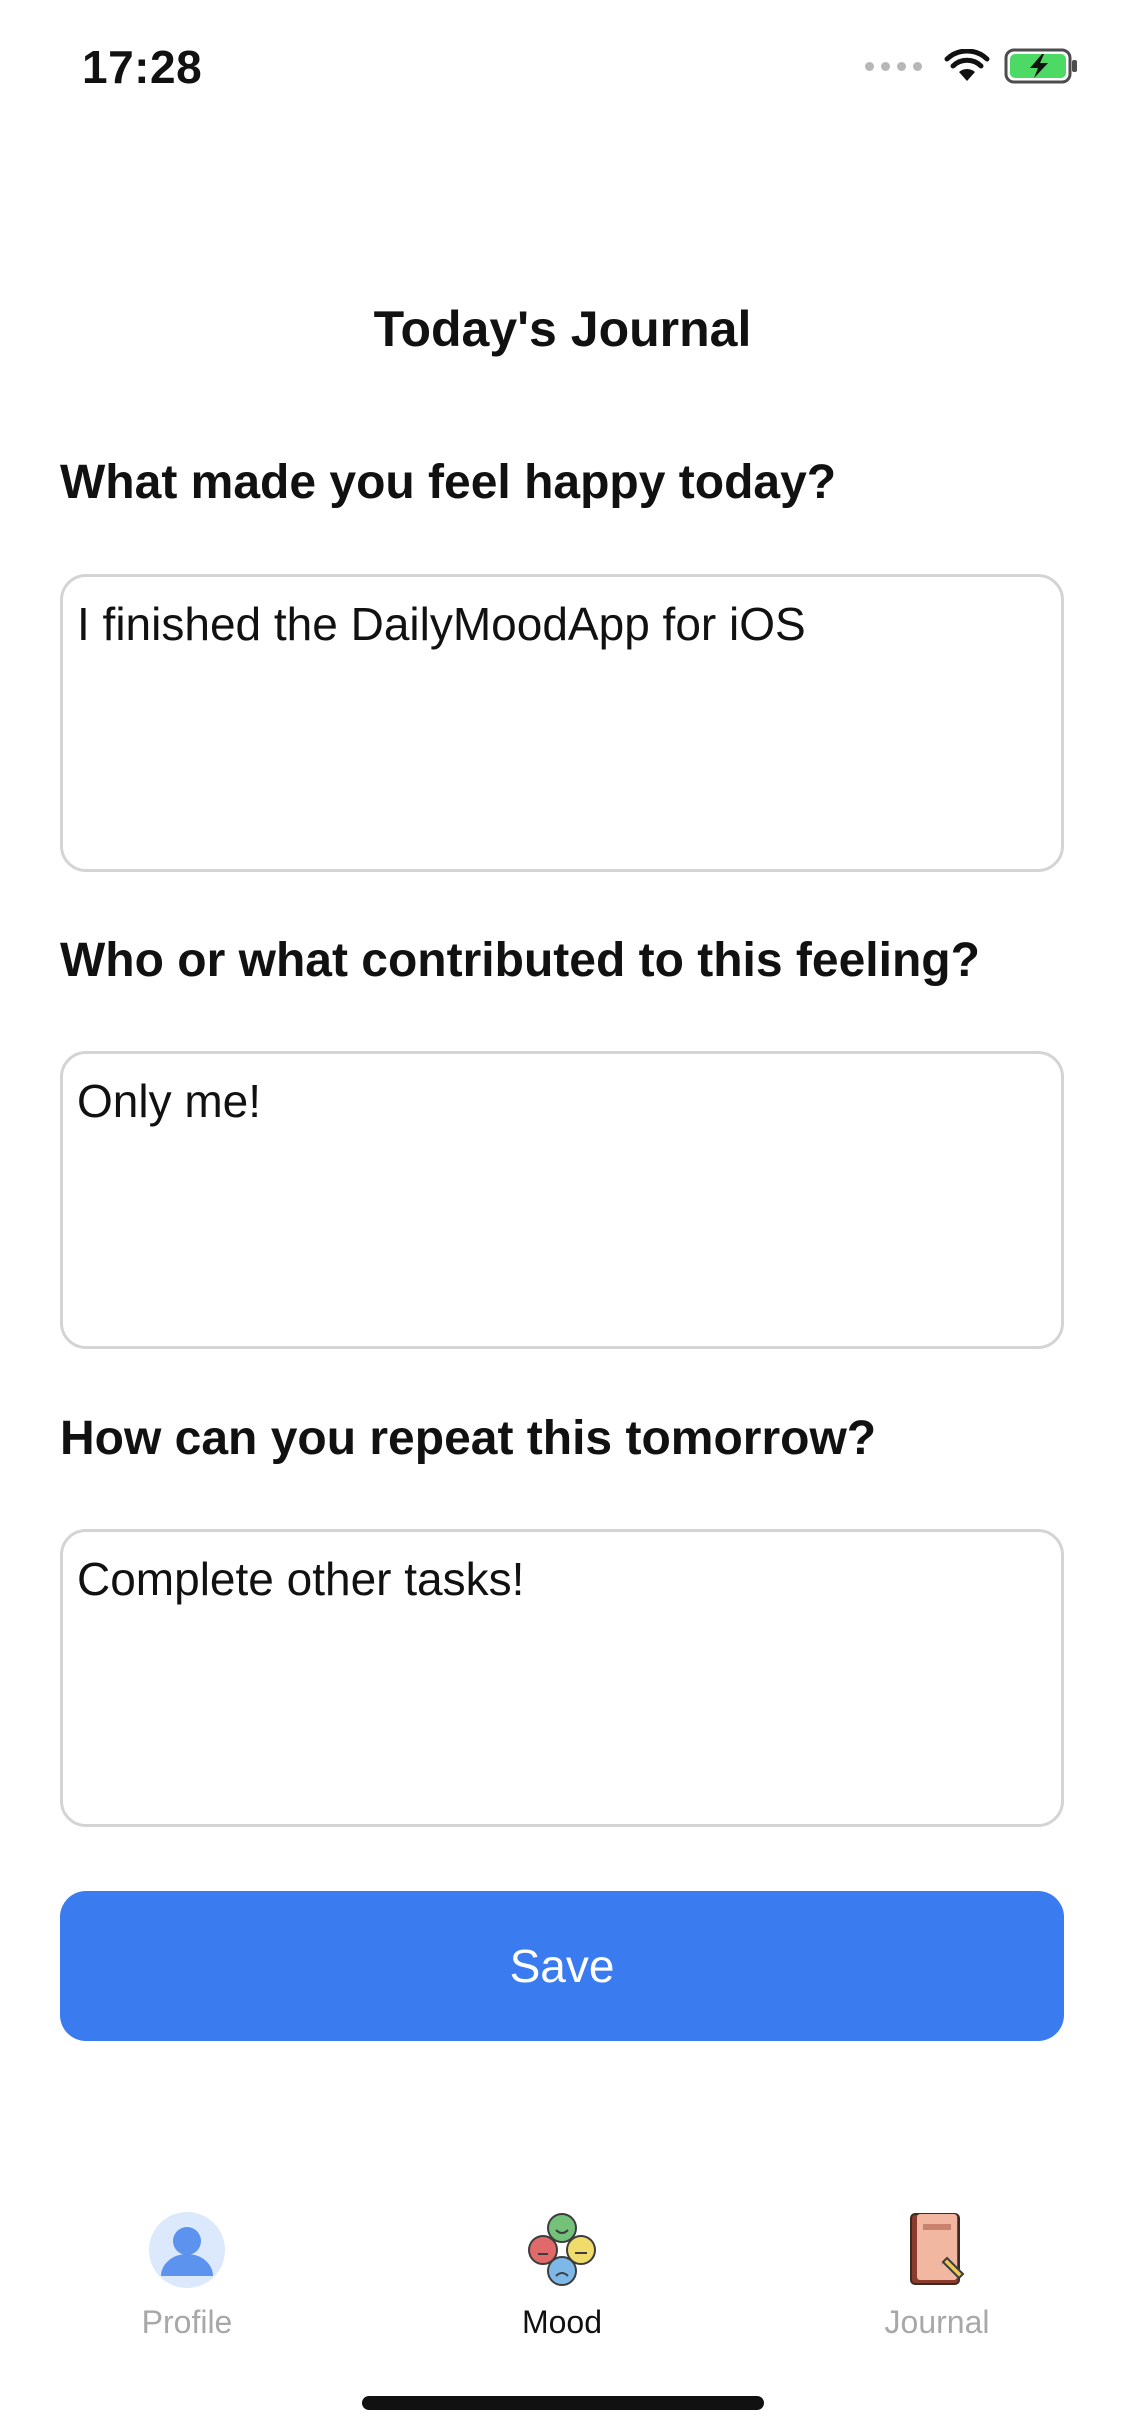 This screenshot has height=2436, width=1125. Describe the element at coordinates (562, 1966) in the screenshot. I see `save-button: Save` at that location.